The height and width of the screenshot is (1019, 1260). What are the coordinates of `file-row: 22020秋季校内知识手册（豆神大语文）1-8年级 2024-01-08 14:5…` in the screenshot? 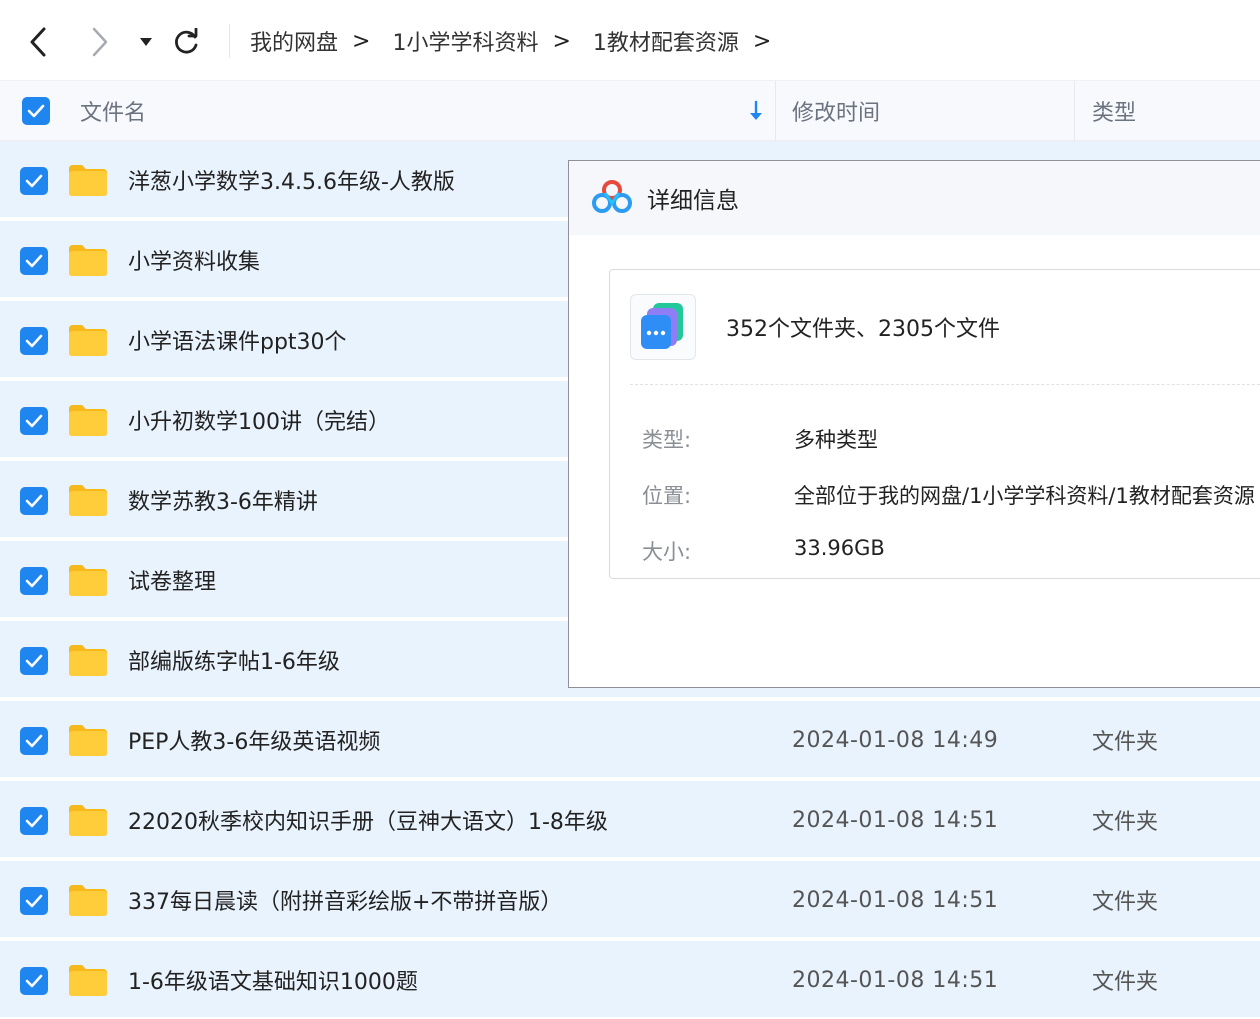 It's located at (630, 820).